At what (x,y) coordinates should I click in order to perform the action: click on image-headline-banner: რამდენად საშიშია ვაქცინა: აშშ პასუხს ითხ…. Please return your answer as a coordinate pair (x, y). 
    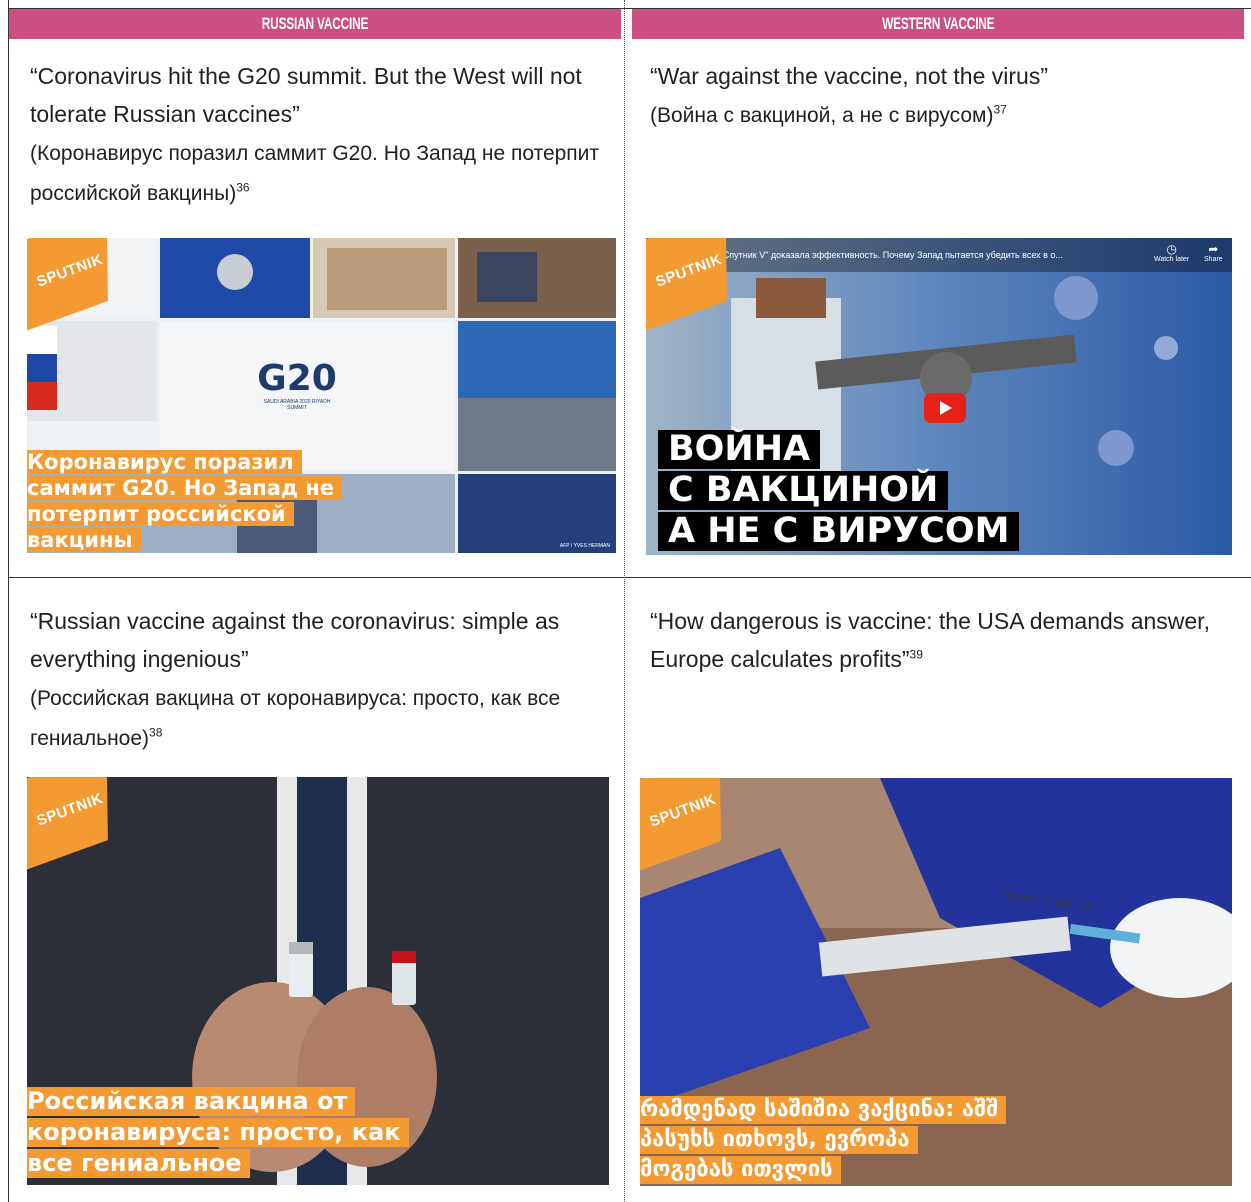
    Looking at the image, I should click on (823, 1141).